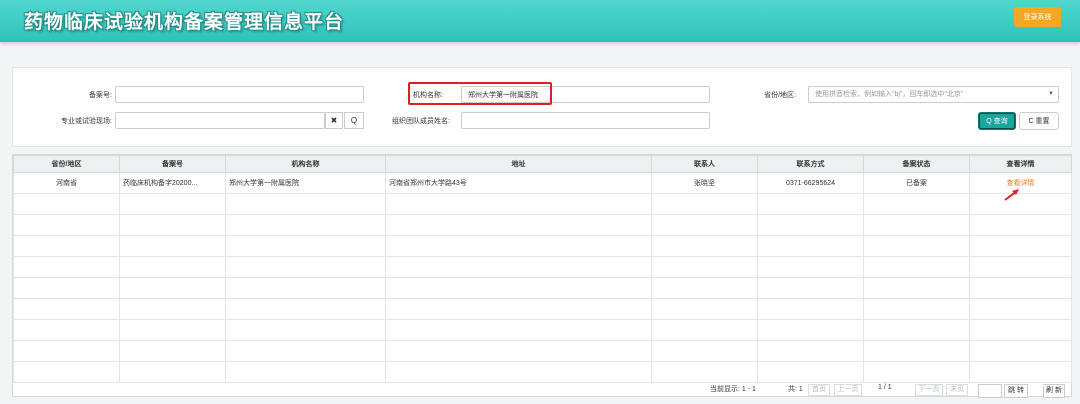 The height and width of the screenshot is (404, 1080). Describe the element at coordinates (810, 164) in the screenshot. I see `col-phone: 联系方式` at that location.